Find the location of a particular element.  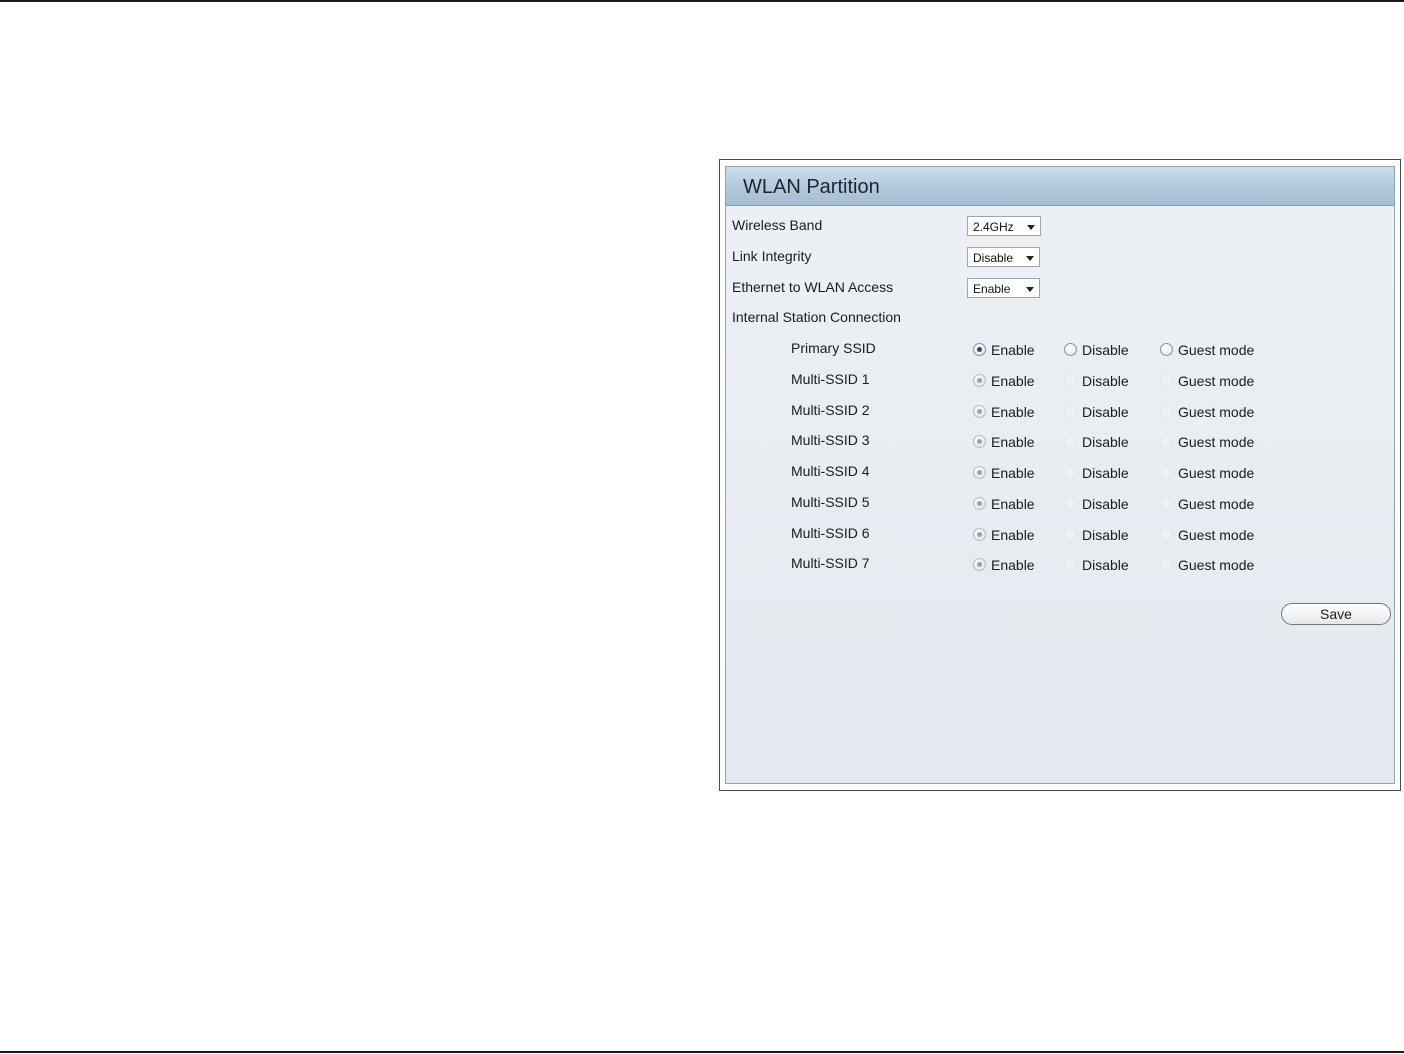

ethernet-wlan-select: Enable is located at coordinates (1003, 288).